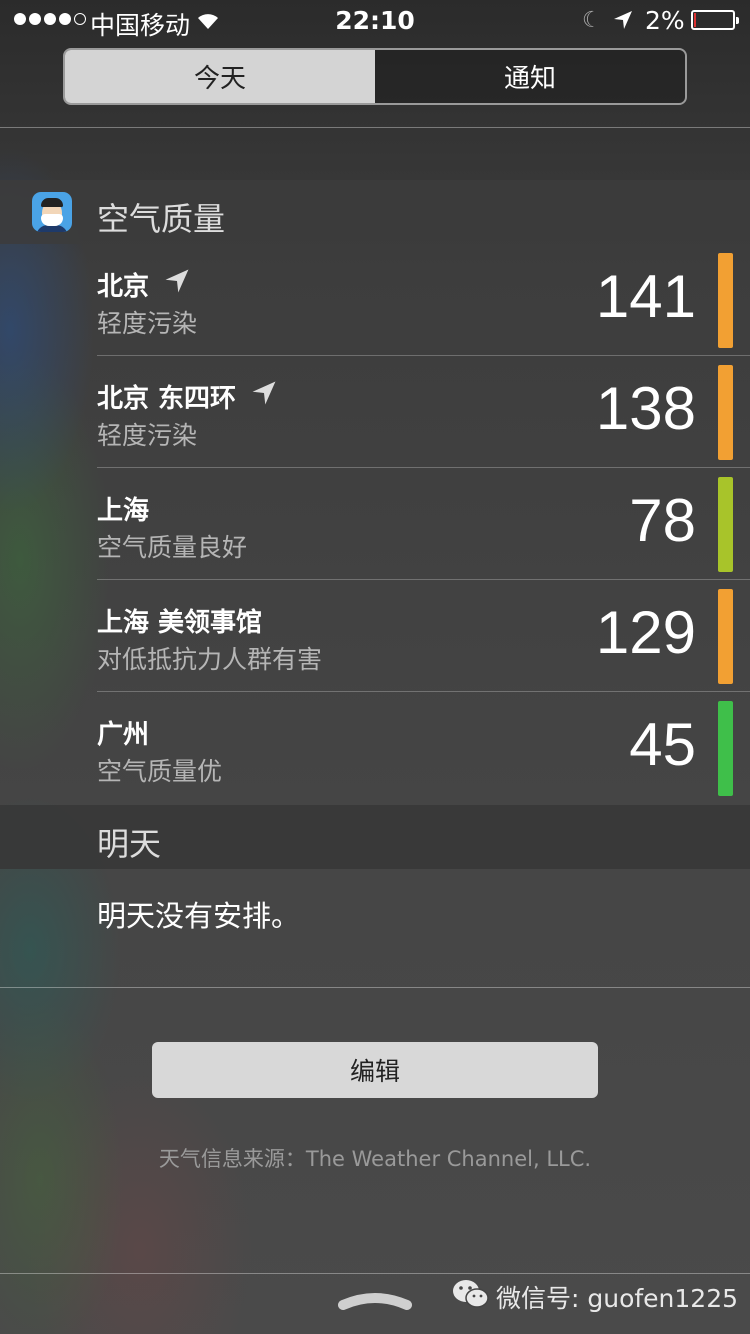  Describe the element at coordinates (375, 837) in the screenshot. I see `tomorrow-section-header: 明天` at that location.